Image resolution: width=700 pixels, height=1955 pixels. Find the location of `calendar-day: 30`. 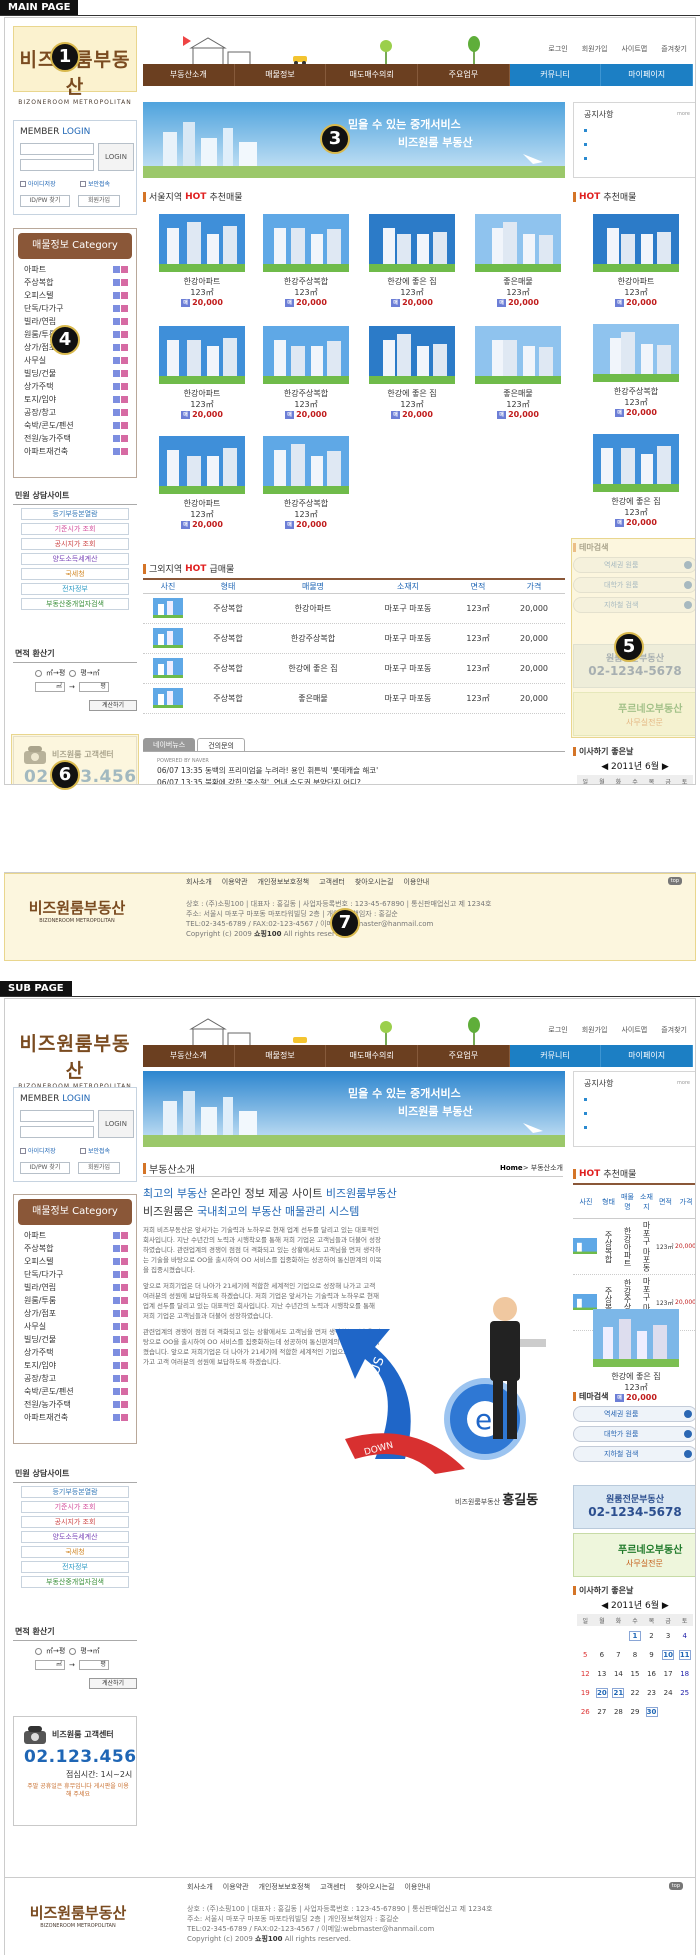

calendar-day: 30 is located at coordinates (651, 1711).